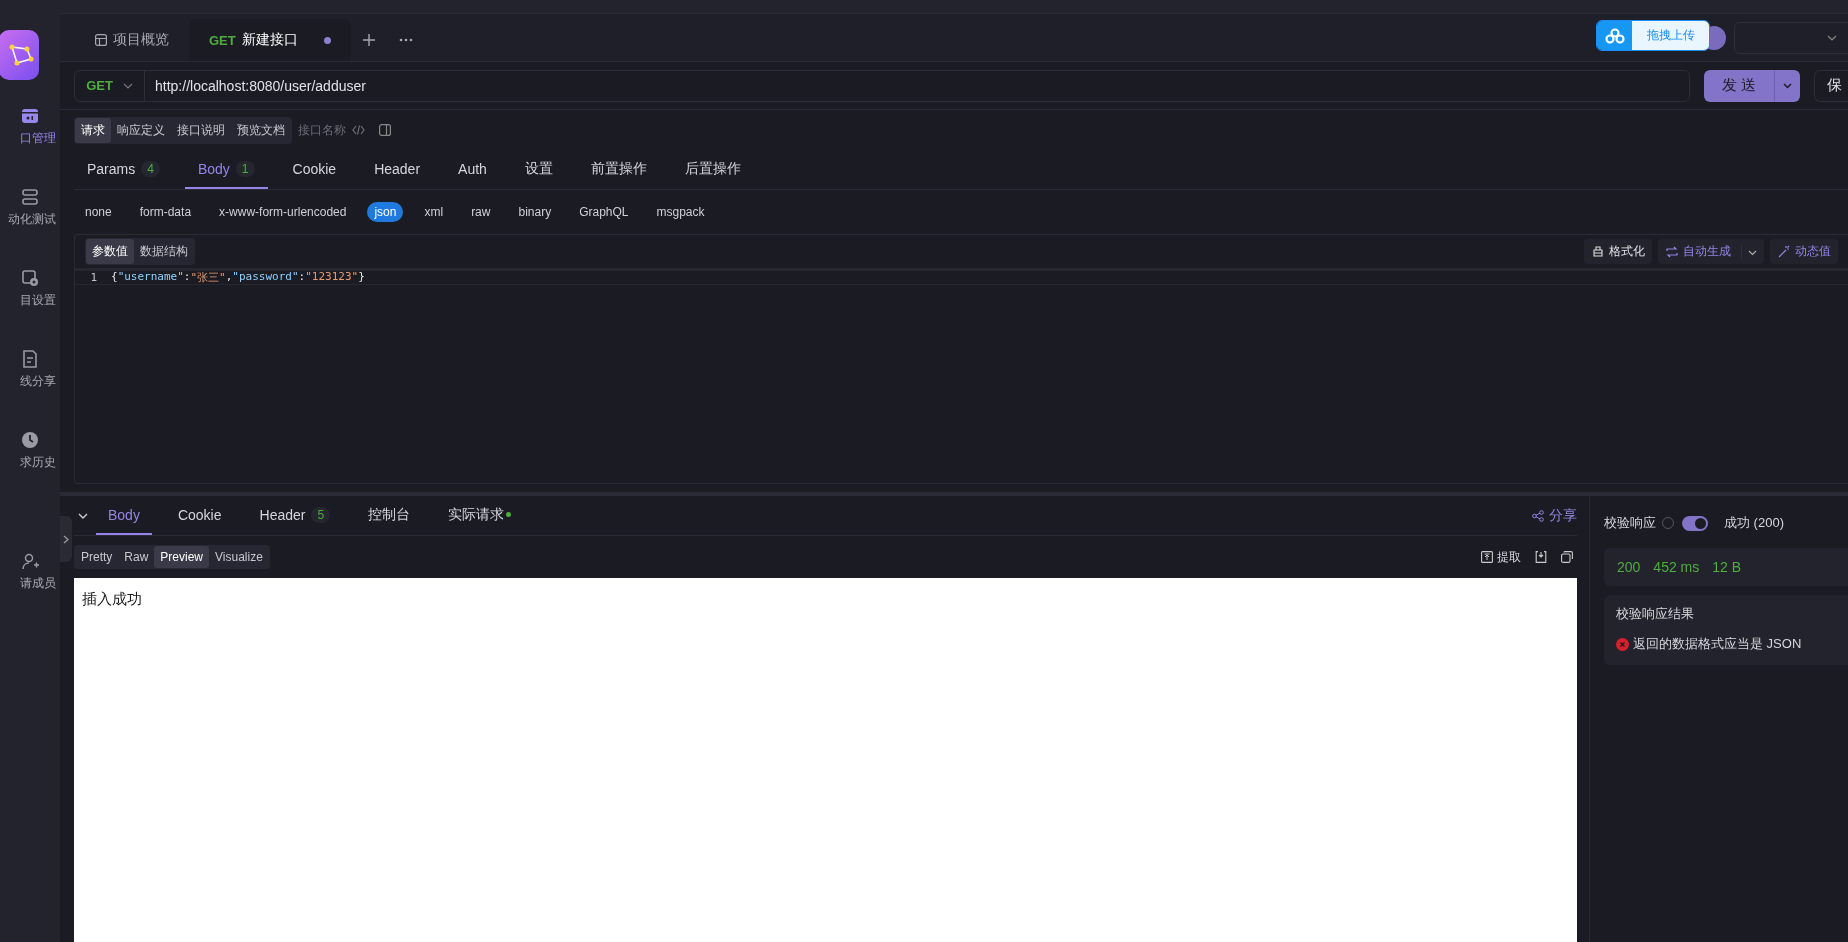 The image size is (1848, 942). I want to click on param-tab: Params 4, so click(123, 169).